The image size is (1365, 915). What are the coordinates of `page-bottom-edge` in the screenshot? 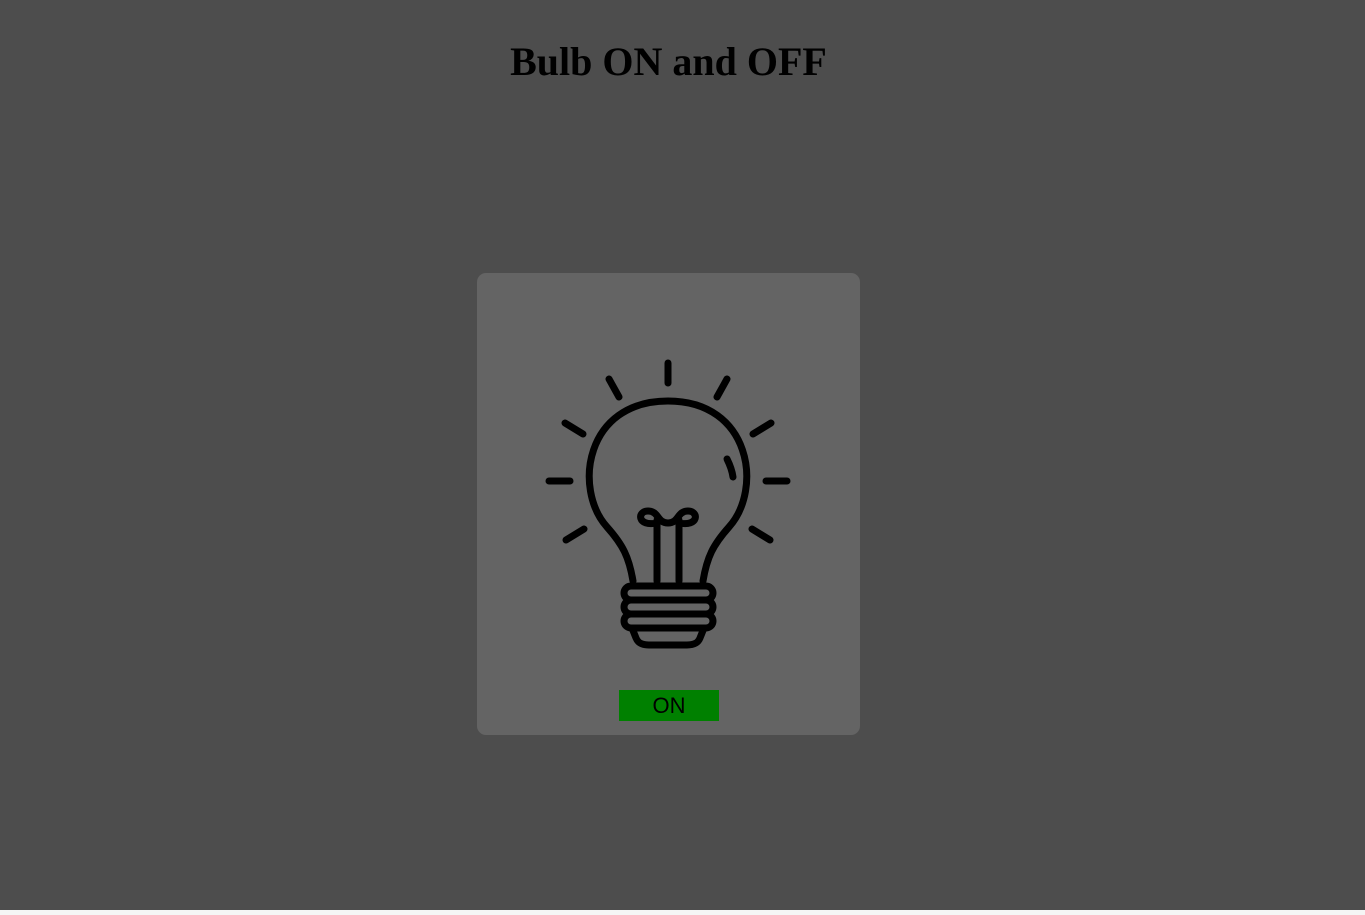 It's located at (682, 912).